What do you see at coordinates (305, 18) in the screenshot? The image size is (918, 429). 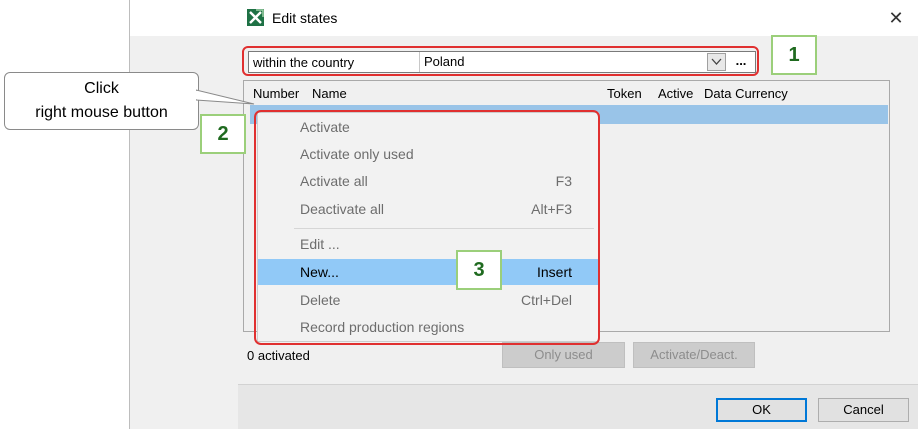 I see `window-title: Edit states` at bounding box center [305, 18].